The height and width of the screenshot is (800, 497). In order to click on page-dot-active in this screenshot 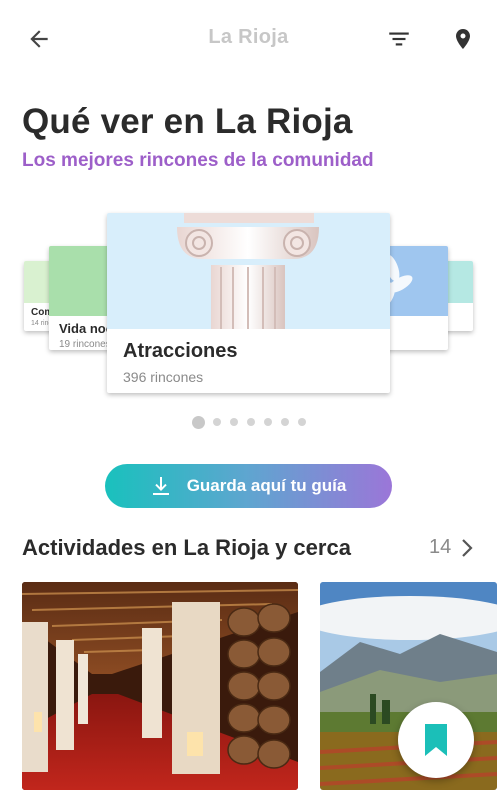, I will do `click(198, 422)`.